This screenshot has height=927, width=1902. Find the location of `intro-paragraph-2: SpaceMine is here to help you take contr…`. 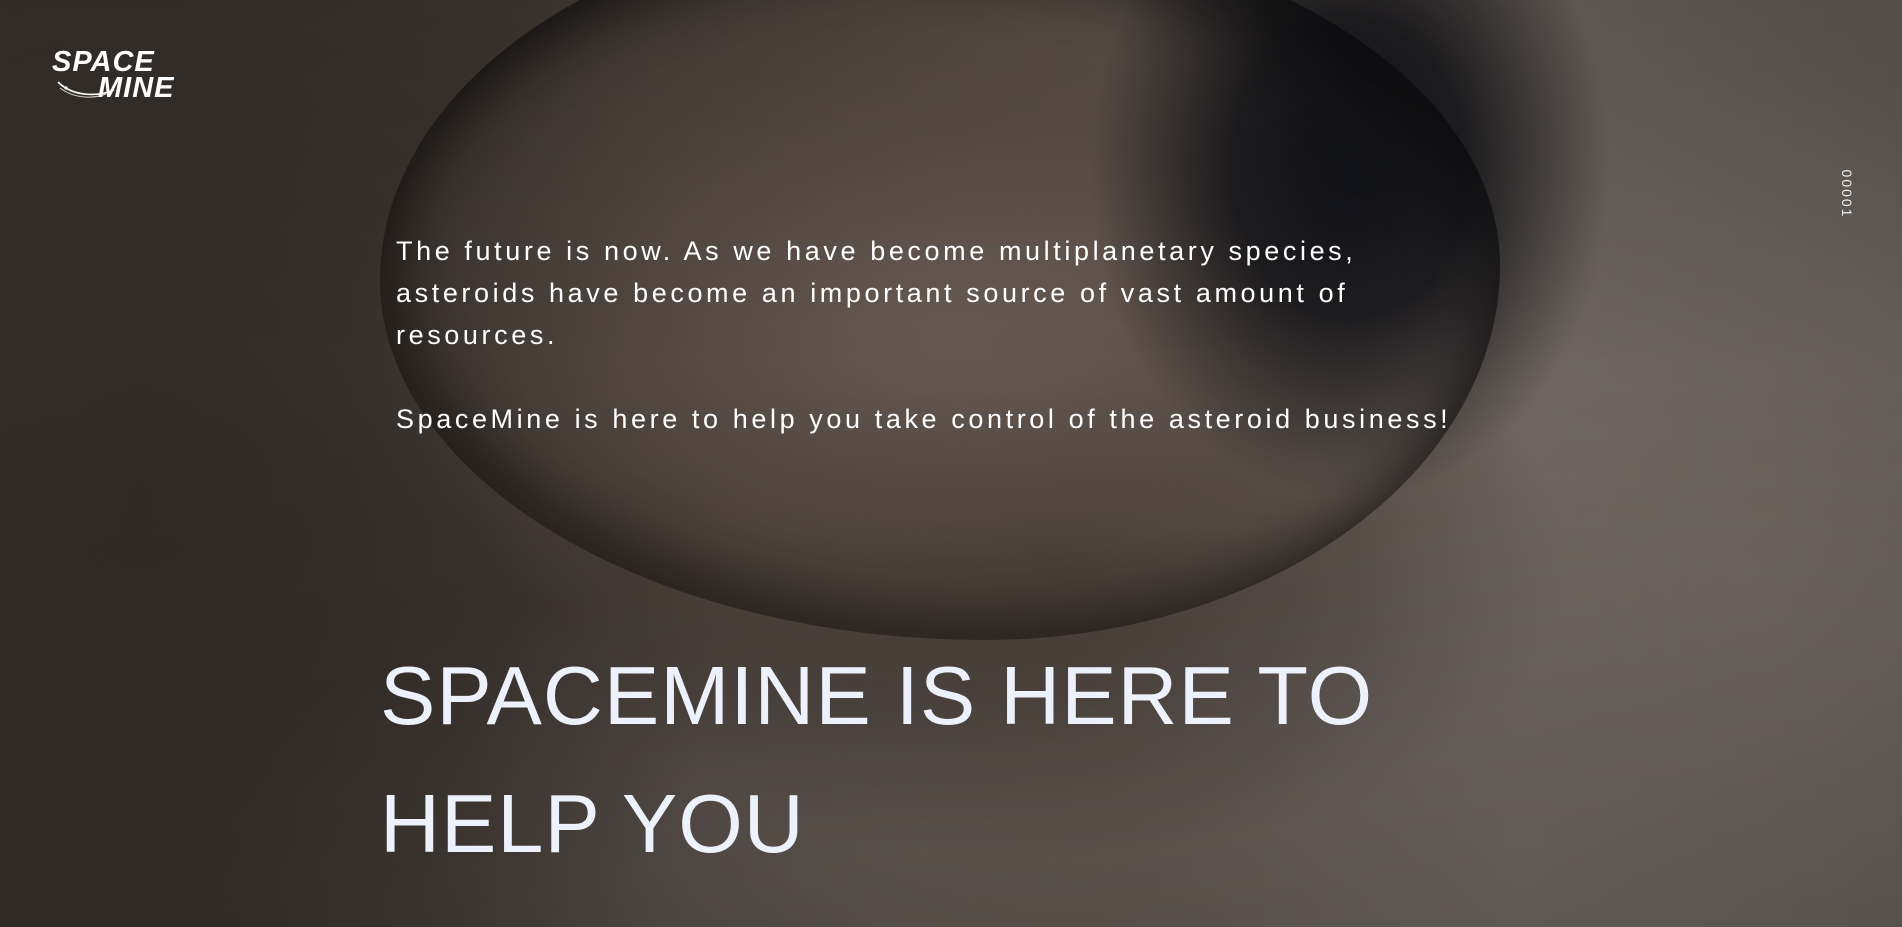

intro-paragraph-2: SpaceMine is here to help you take contr… is located at coordinates (924, 419).